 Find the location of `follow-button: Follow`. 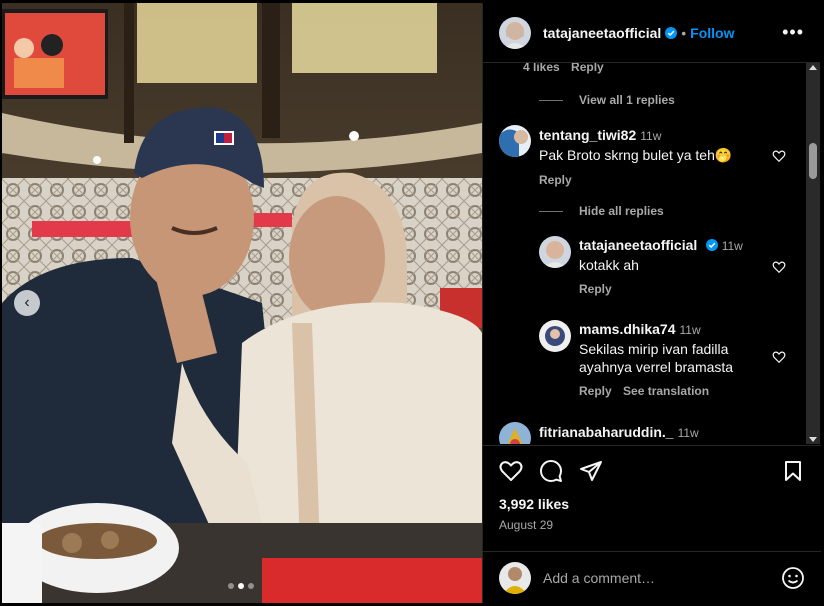

follow-button: Follow is located at coordinates (712, 33).